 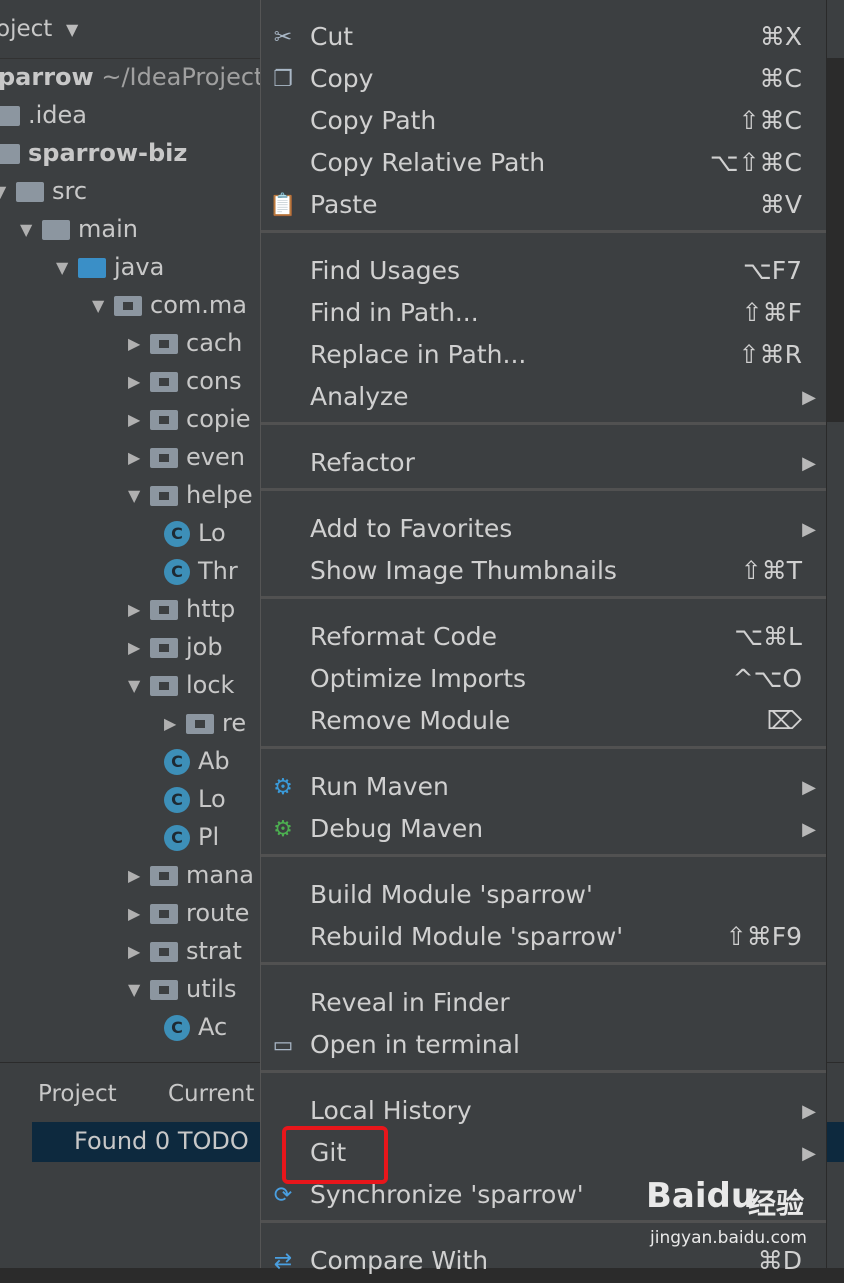 What do you see at coordinates (191, 875) in the screenshot?
I see `tree-node: ▶ mana` at bounding box center [191, 875].